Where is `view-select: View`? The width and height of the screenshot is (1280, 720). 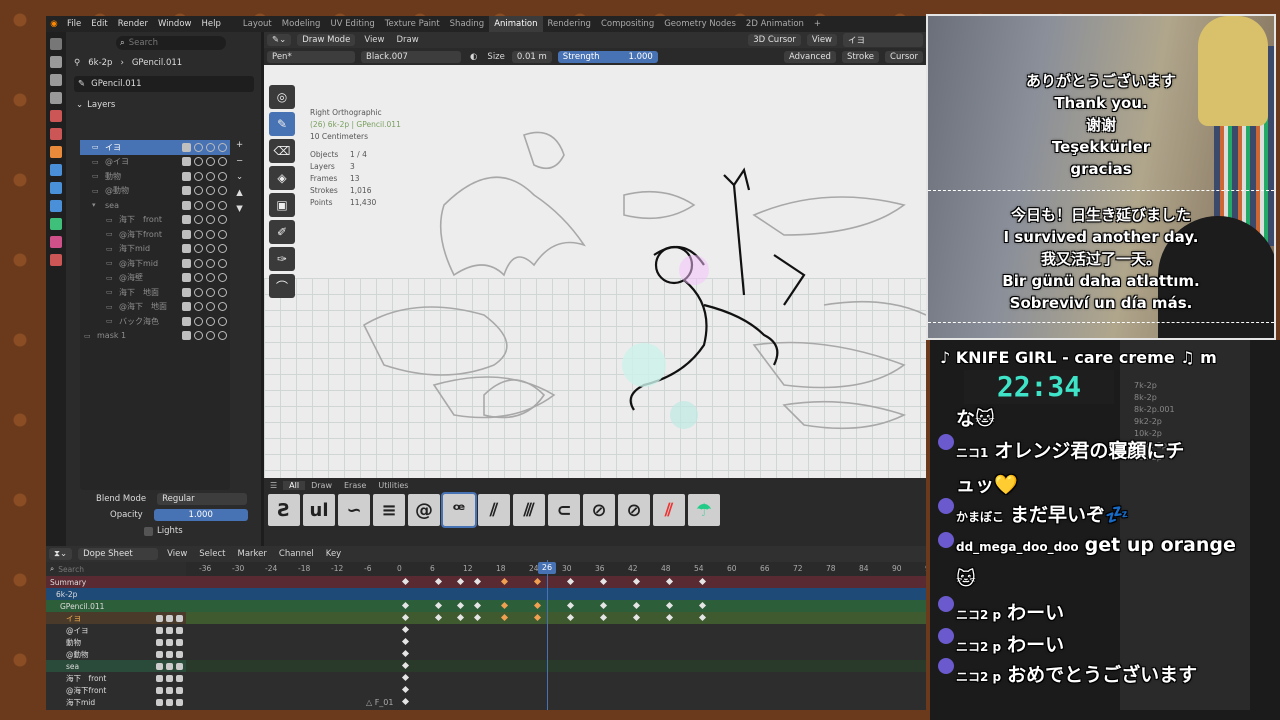 view-select: View is located at coordinates (821, 40).